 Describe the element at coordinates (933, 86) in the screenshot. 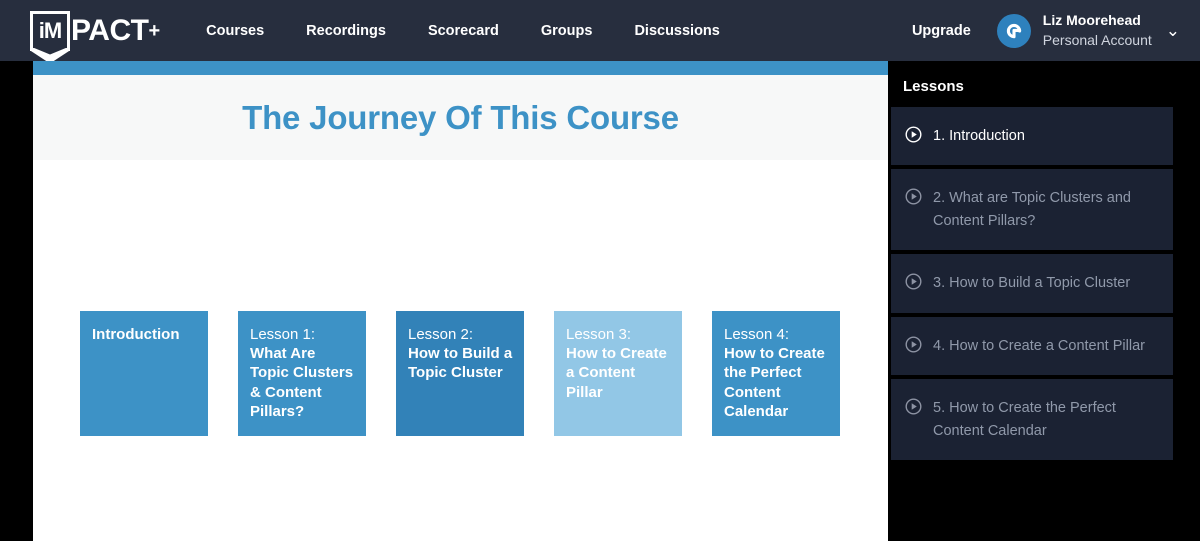

I see `lessons-sidebar-title: Lessons` at that location.